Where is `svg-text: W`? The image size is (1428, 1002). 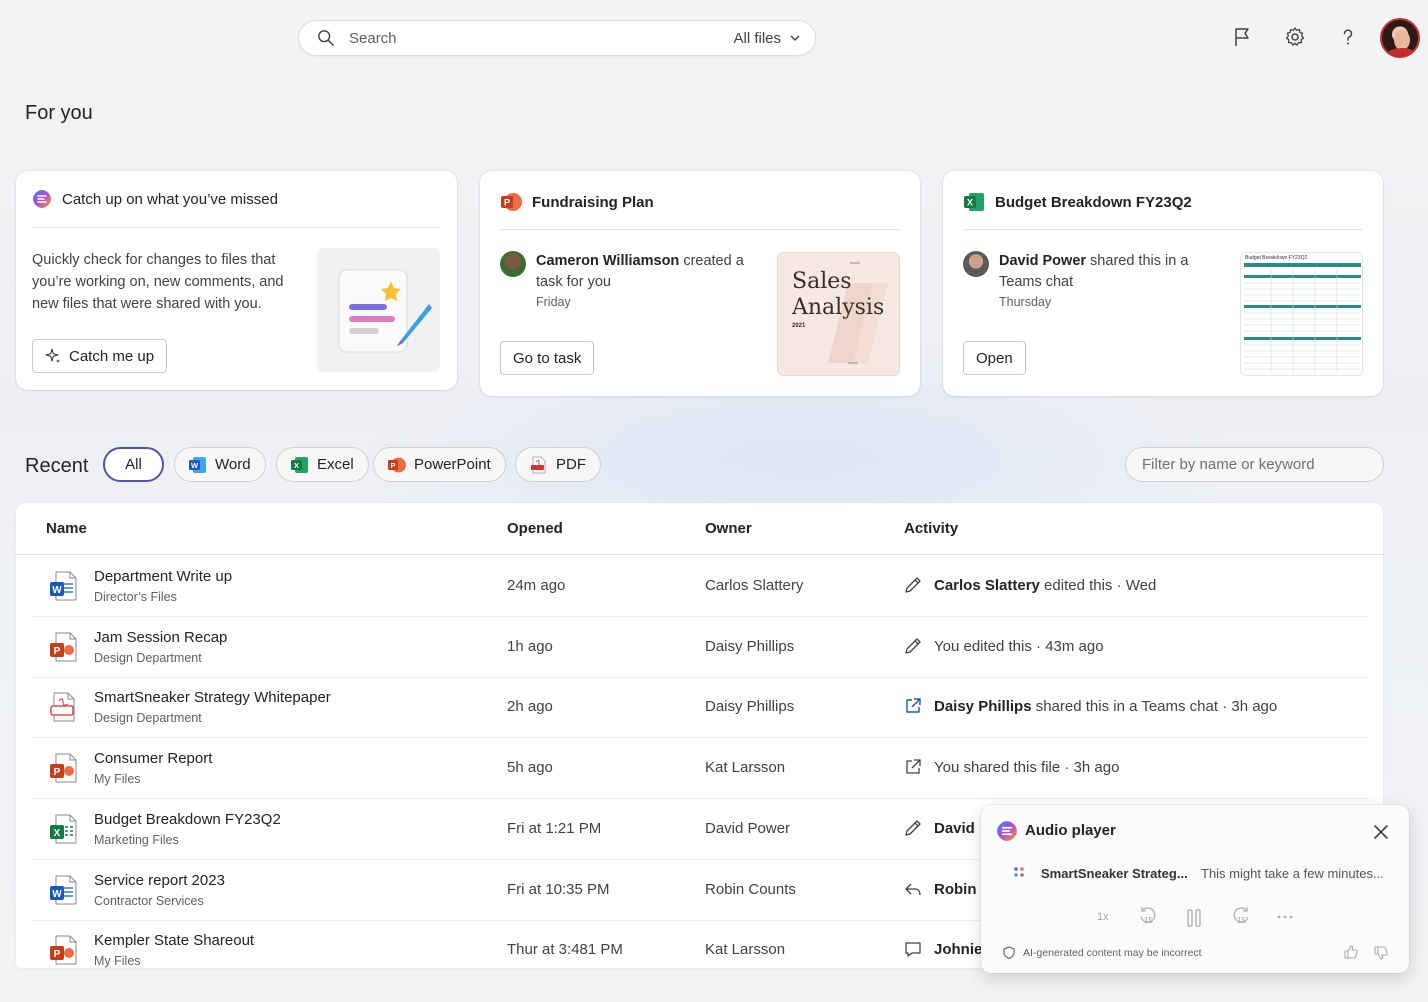 svg-text: W is located at coordinates (57, 894).